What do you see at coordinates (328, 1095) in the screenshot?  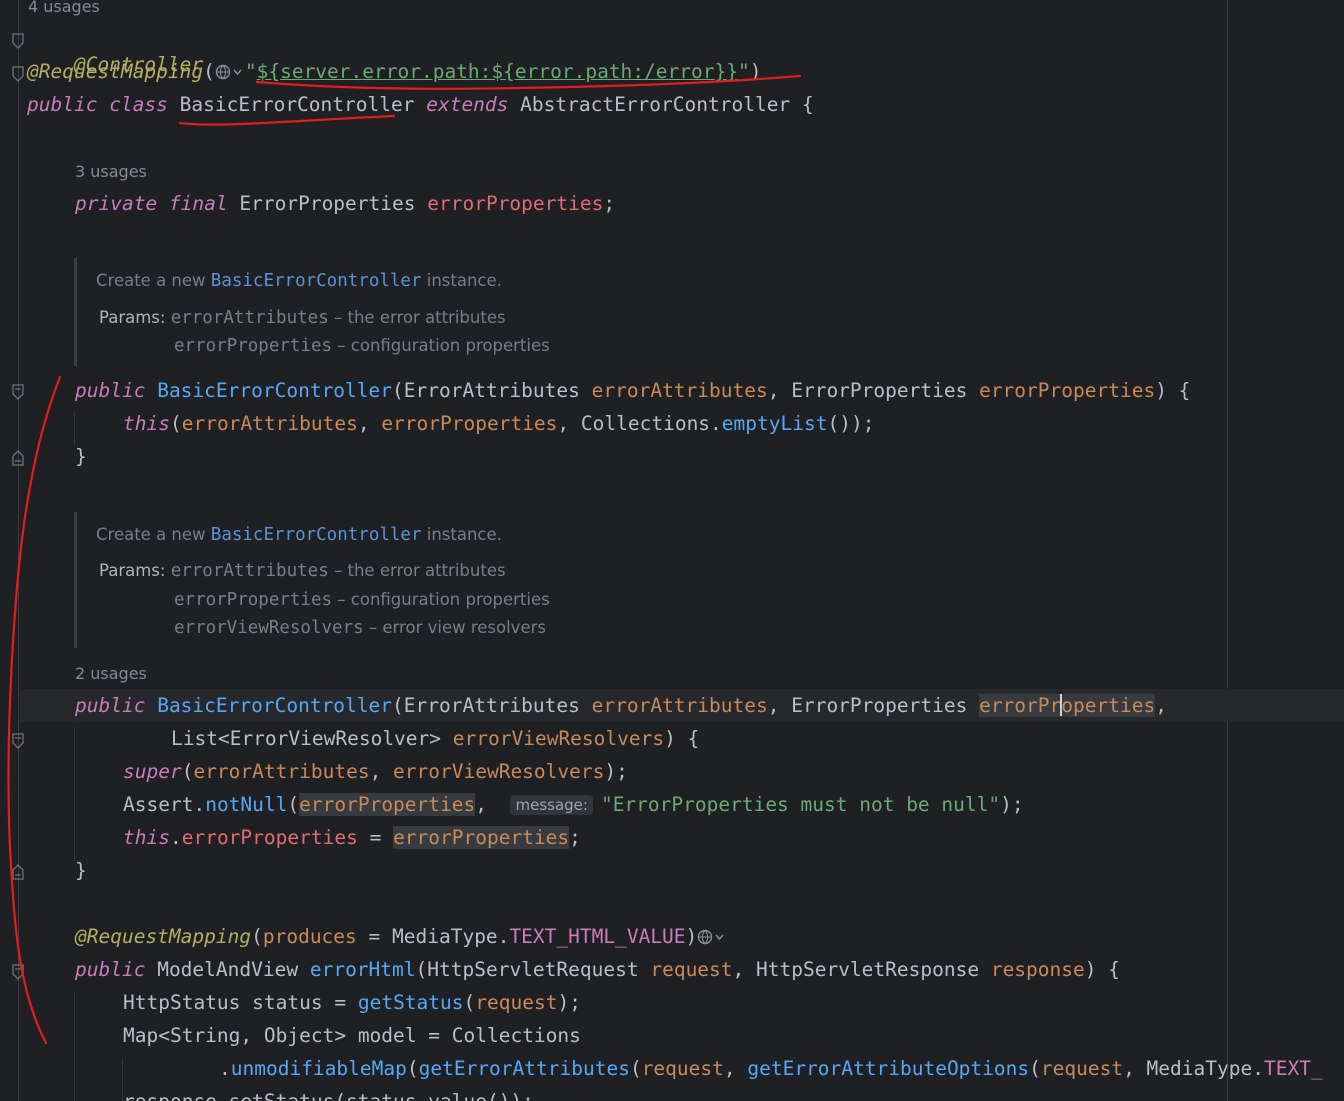 I see `code-line: response.setStatus(status.value());` at bounding box center [328, 1095].